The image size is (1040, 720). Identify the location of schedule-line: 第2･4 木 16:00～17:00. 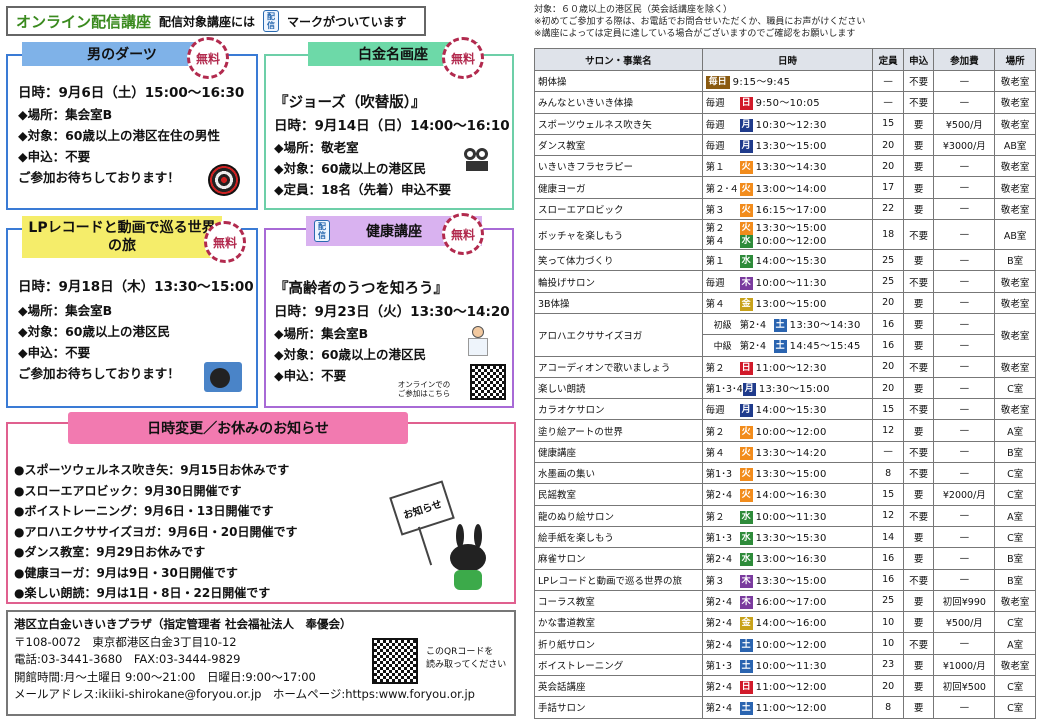
(788, 601).